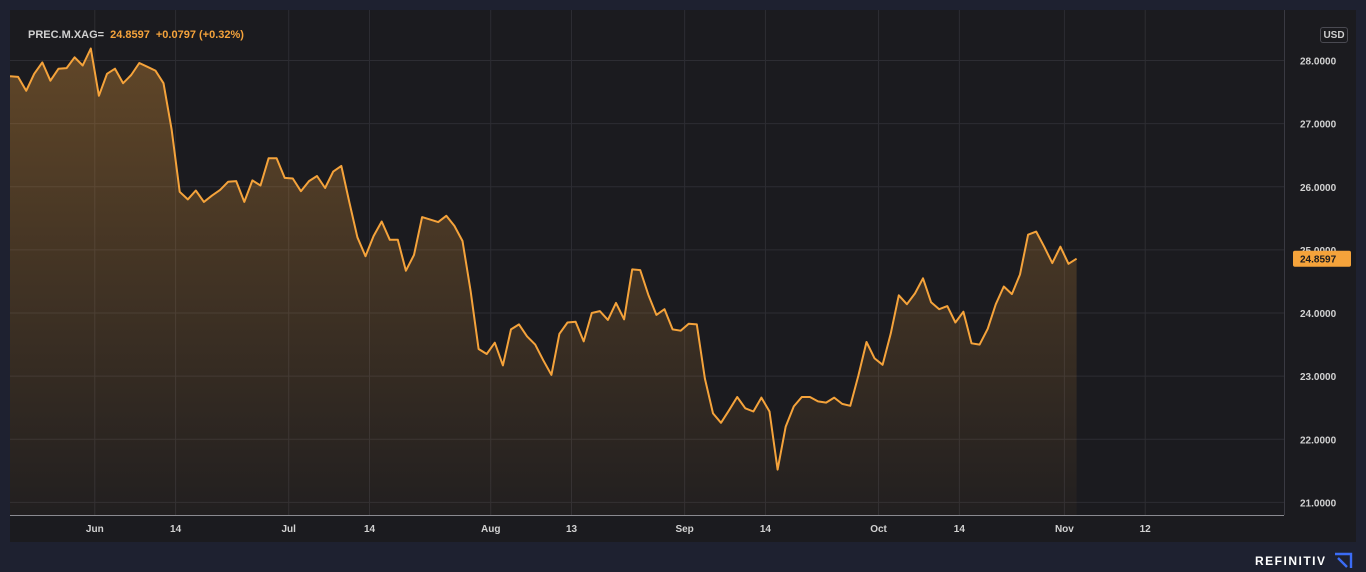  What do you see at coordinates (1334, 35) in the screenshot?
I see `currency-badge: USD` at bounding box center [1334, 35].